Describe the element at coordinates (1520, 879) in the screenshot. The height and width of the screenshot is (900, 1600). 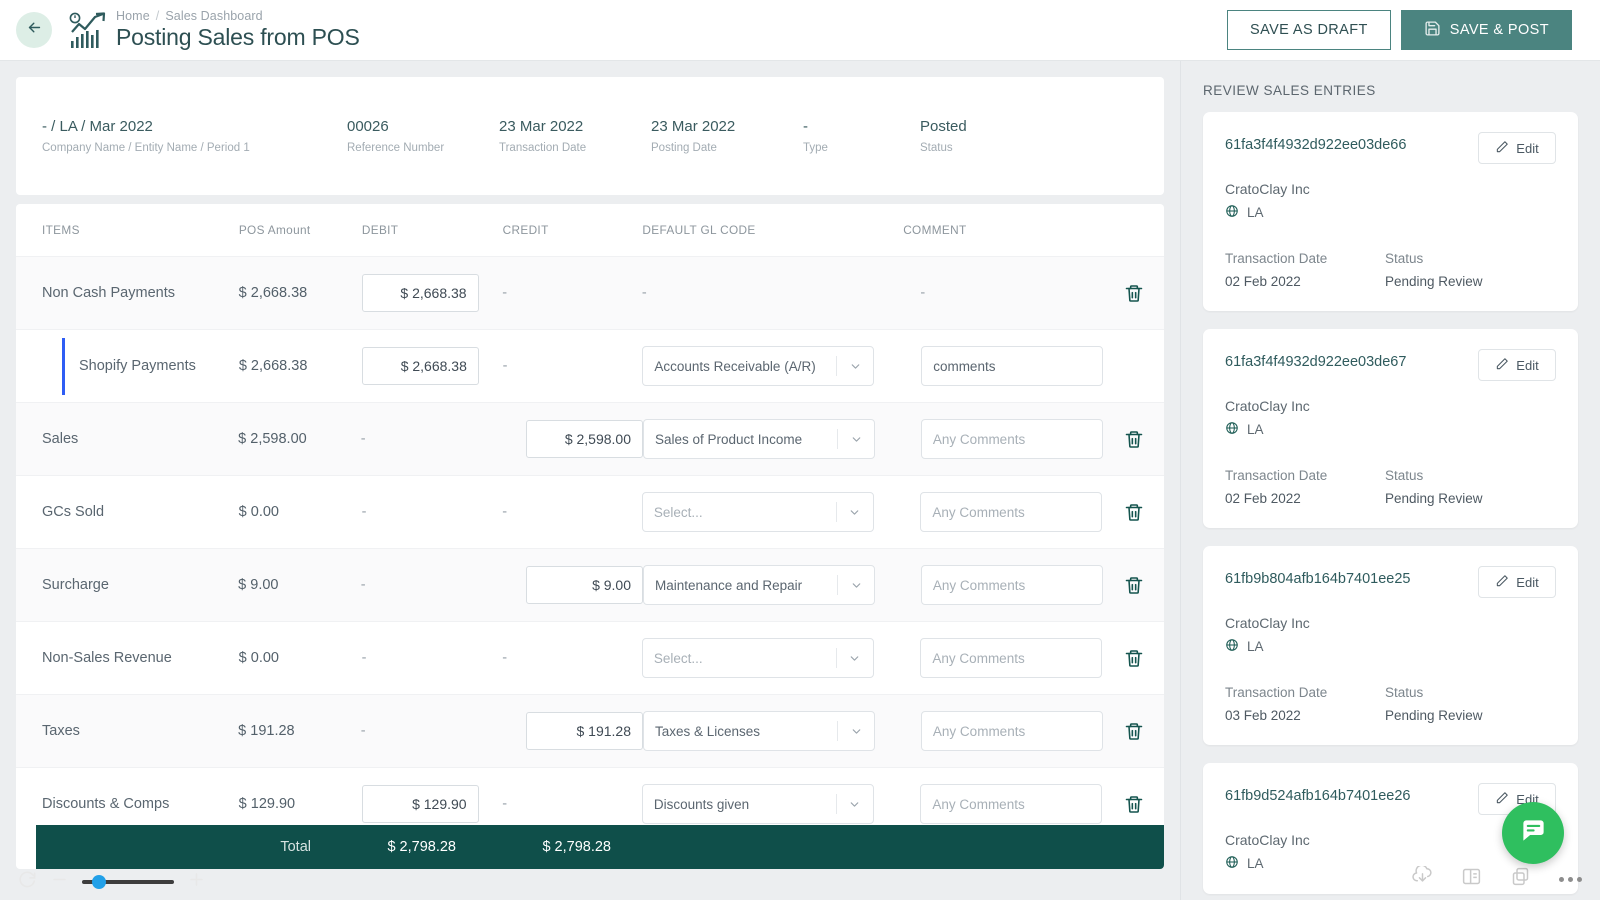
I see `copy-icon` at that location.